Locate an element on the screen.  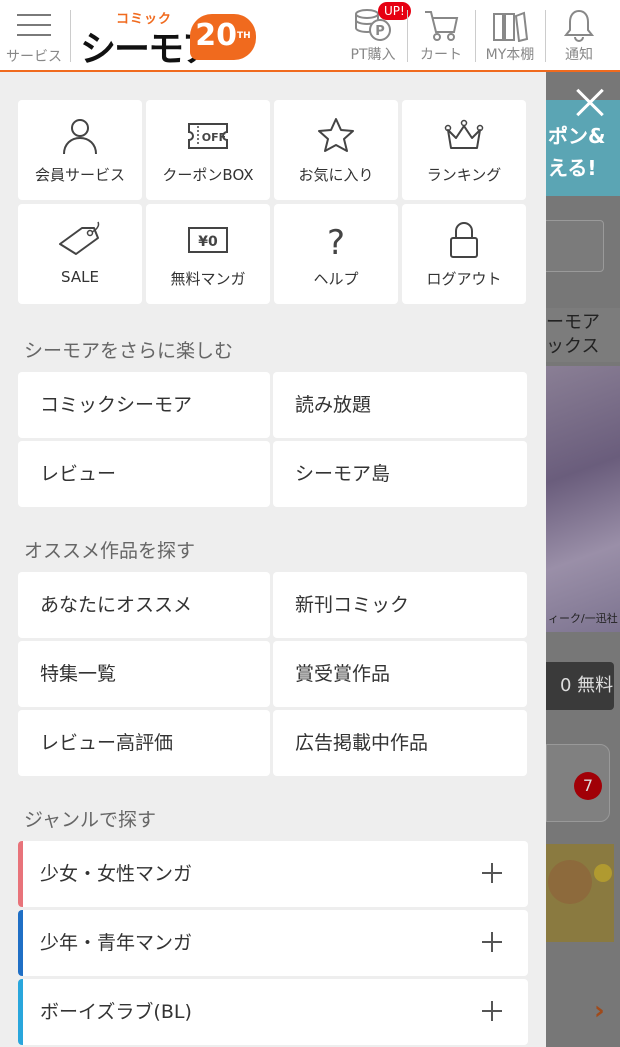
member-service-tile: 会員サービス is located at coordinates (80, 150).